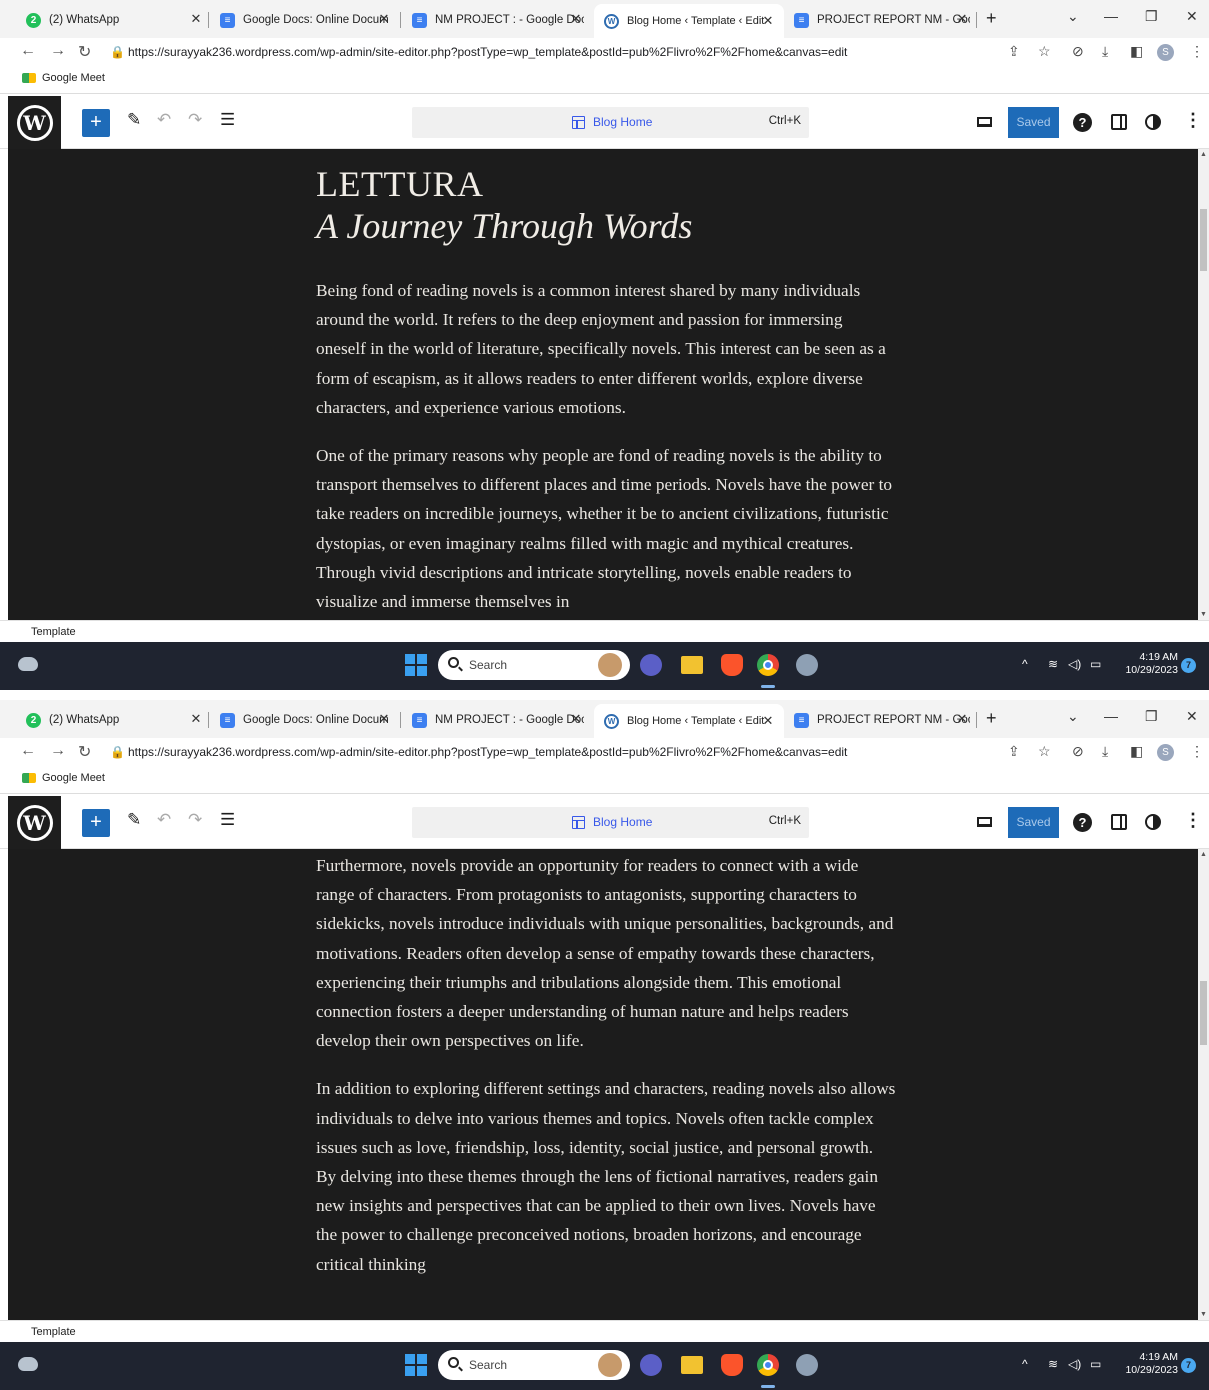 The width and height of the screenshot is (1209, 1390). Describe the element at coordinates (692, 665) in the screenshot. I see `file-explorer-icon` at that location.